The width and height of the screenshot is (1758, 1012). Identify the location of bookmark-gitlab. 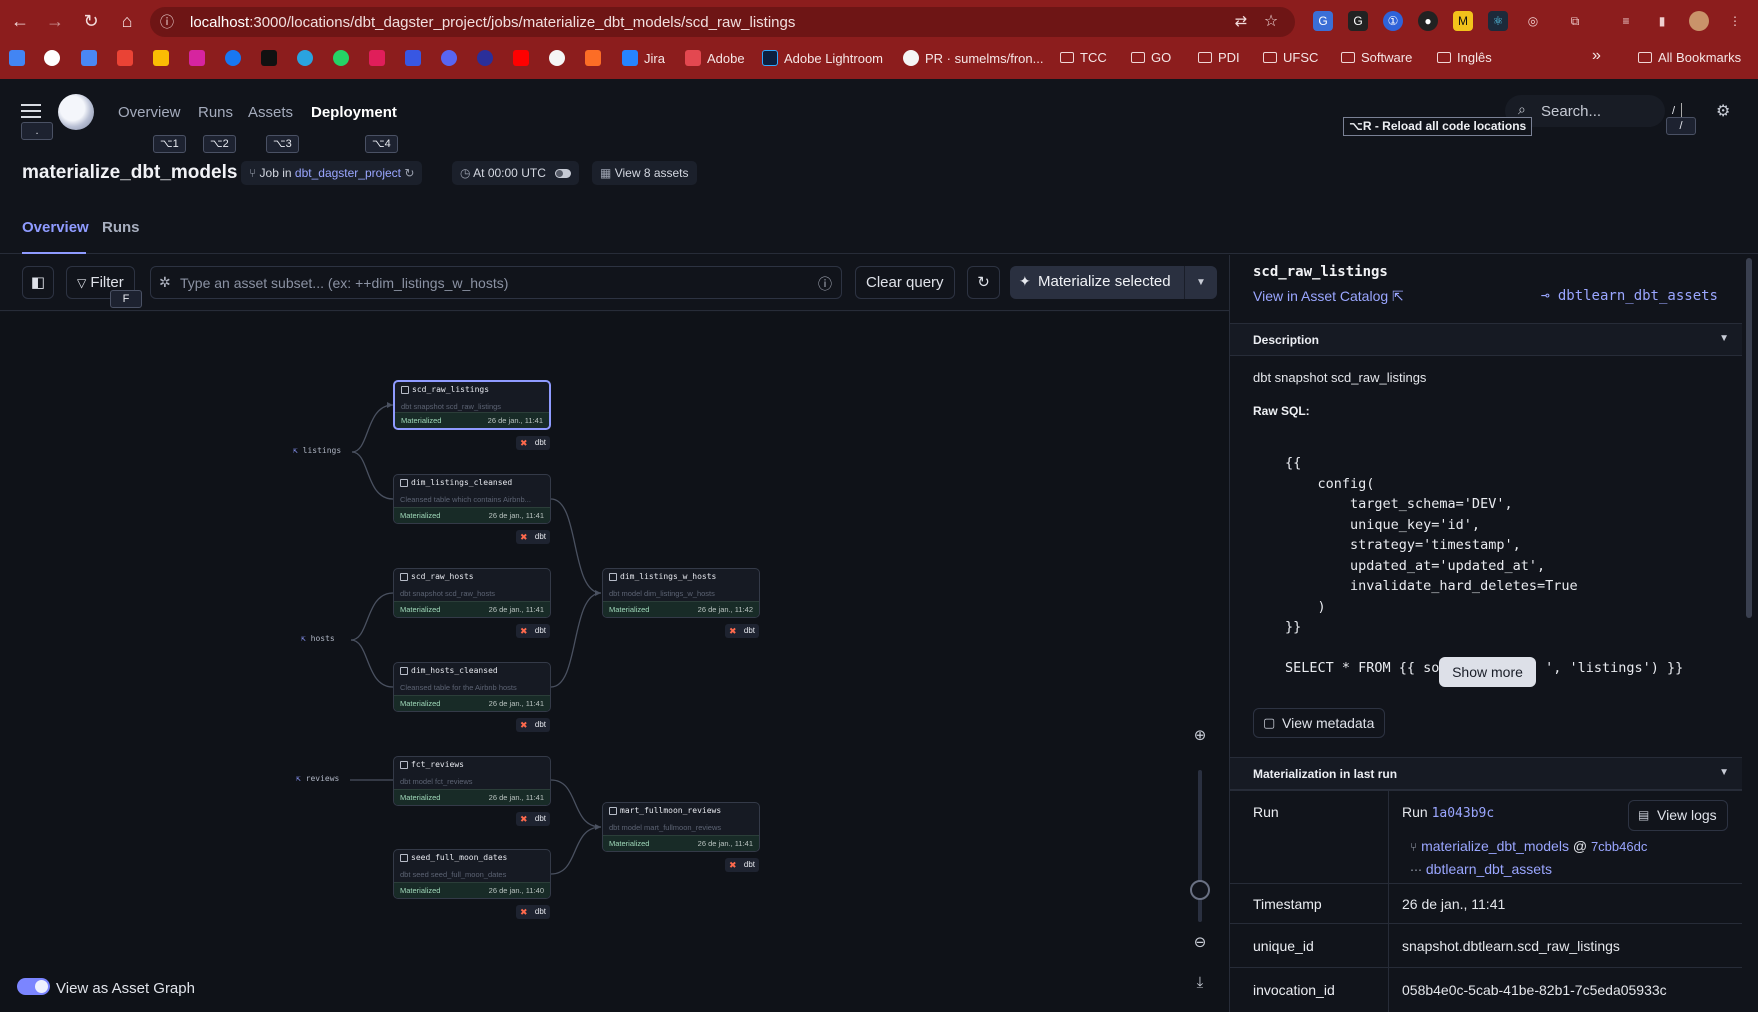
(593, 58).